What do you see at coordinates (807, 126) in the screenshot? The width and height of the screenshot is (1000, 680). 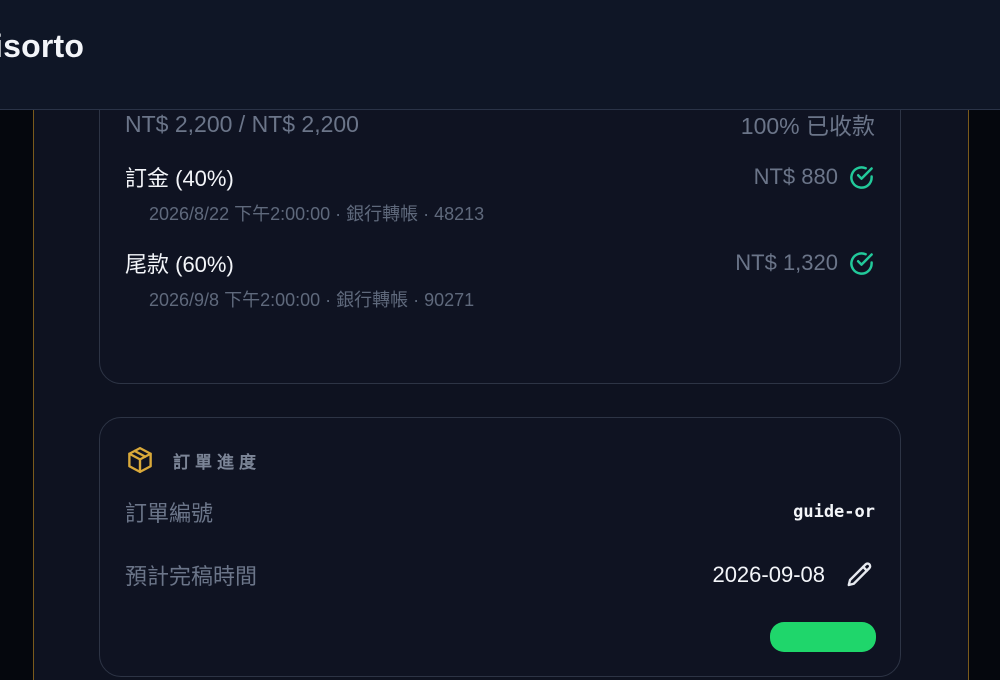 I see `payment-status: 100% 已收款` at bounding box center [807, 126].